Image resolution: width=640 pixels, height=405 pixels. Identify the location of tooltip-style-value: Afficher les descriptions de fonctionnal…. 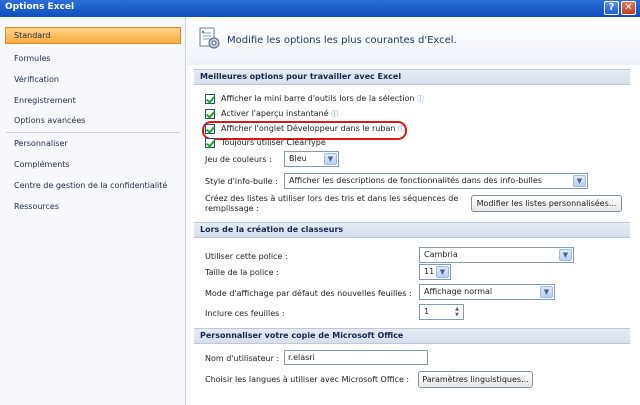
(415, 180).